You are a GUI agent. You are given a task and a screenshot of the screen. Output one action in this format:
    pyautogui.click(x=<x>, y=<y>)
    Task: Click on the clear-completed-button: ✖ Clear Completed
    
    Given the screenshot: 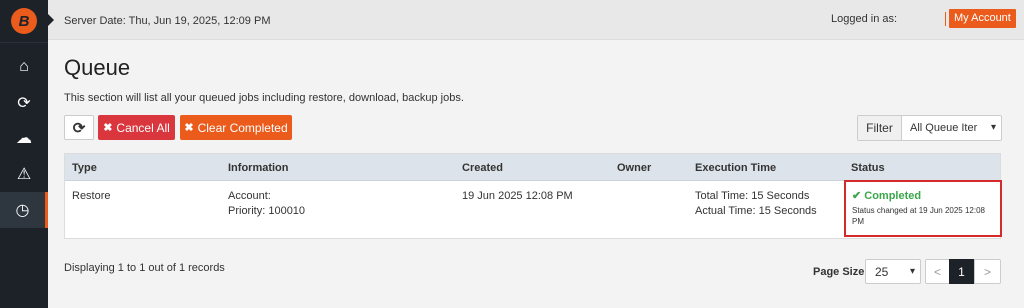 What is the action you would take?
    pyautogui.click(x=236, y=127)
    